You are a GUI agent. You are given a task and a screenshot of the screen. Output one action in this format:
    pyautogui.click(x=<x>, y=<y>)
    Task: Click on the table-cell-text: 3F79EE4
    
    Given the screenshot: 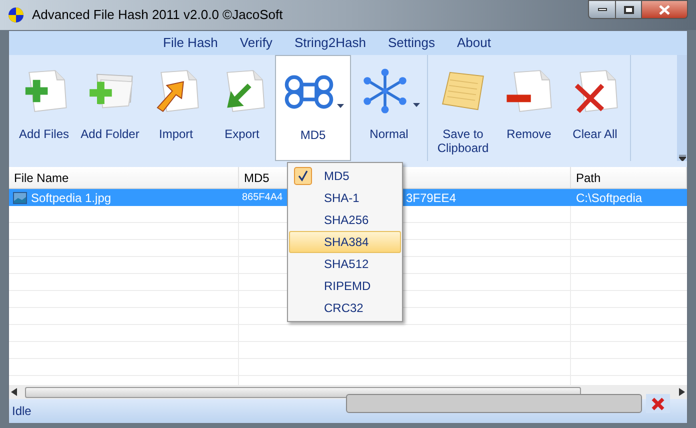 What is the action you would take?
    pyautogui.click(x=431, y=198)
    